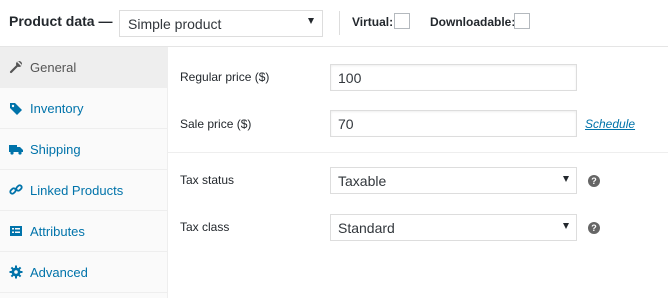 This screenshot has height=298, width=668. What do you see at coordinates (362, 181) in the screenshot?
I see `tax-status-value: Taxable` at bounding box center [362, 181].